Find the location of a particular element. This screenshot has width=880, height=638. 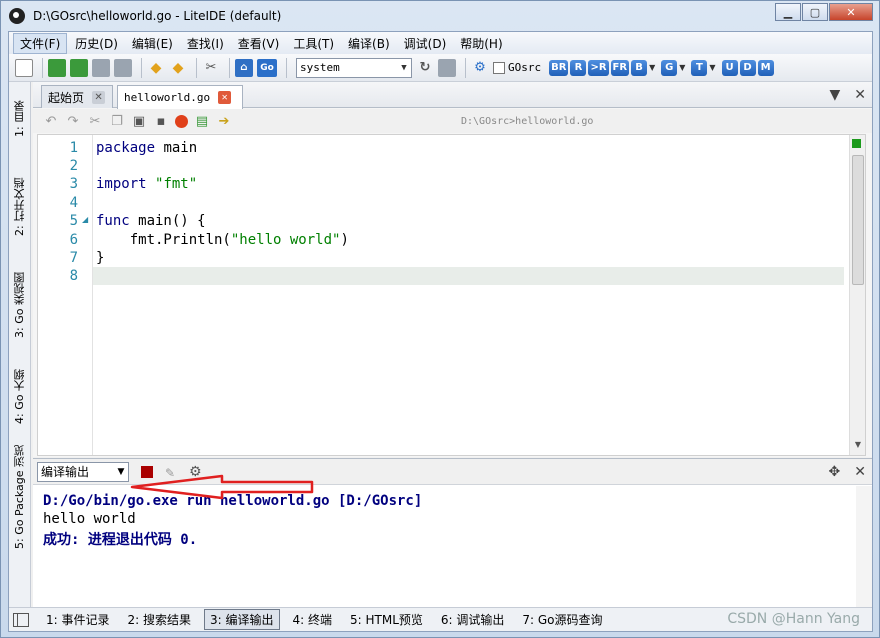

tab-go-source-query: 7: Go源码查询 is located at coordinates (562, 619).